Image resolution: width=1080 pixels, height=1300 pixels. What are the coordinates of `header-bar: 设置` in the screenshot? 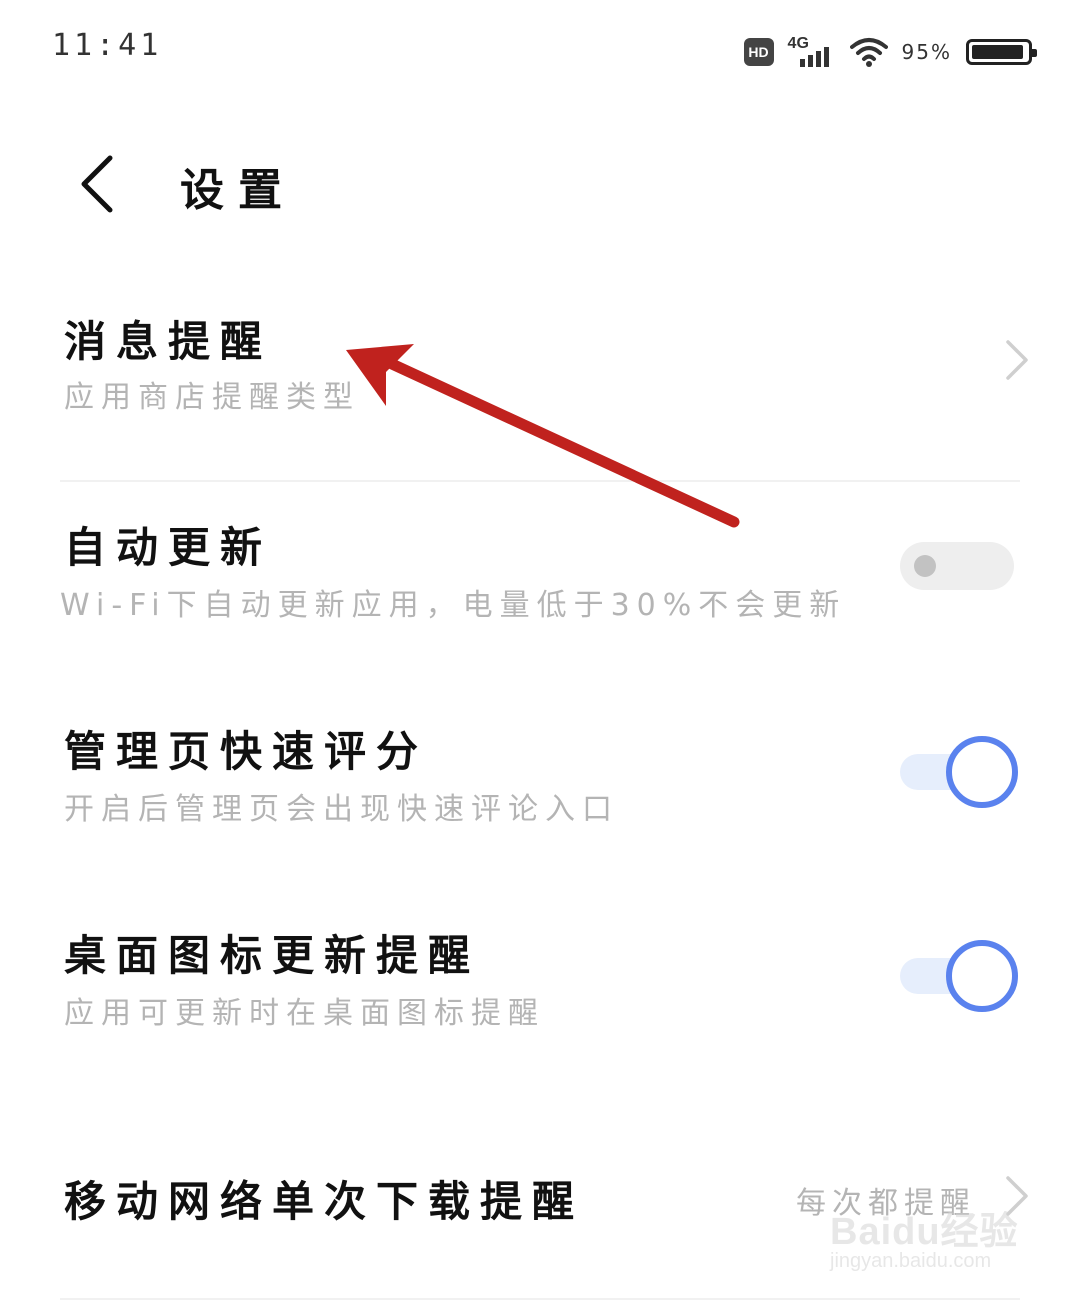 It's located at (540, 185).